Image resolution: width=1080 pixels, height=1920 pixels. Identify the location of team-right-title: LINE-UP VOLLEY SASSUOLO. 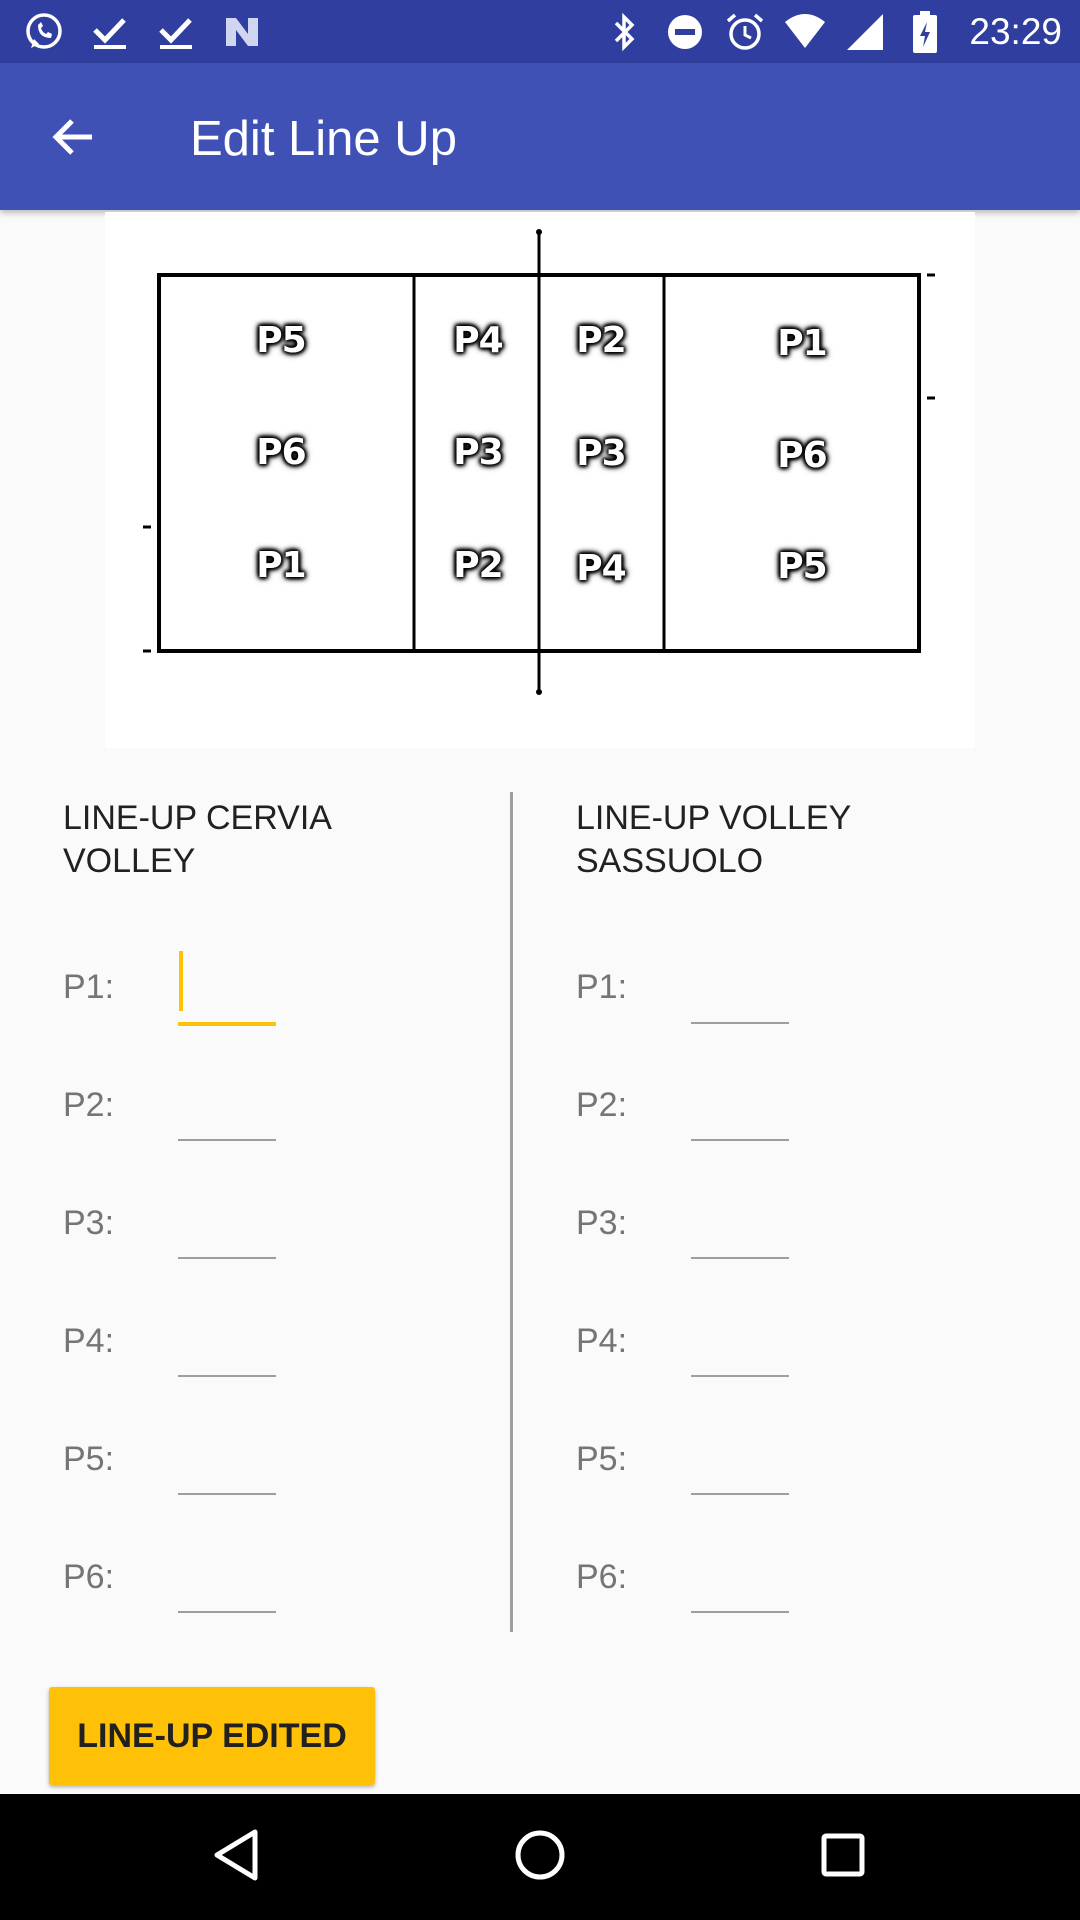
(713, 839).